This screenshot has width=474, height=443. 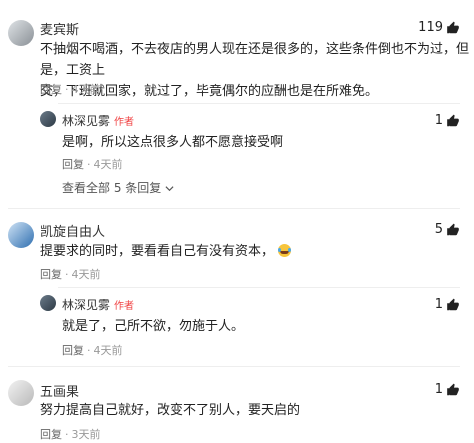 What do you see at coordinates (59, 28) in the screenshot?
I see `comment-author: 麦宾斯` at bounding box center [59, 28].